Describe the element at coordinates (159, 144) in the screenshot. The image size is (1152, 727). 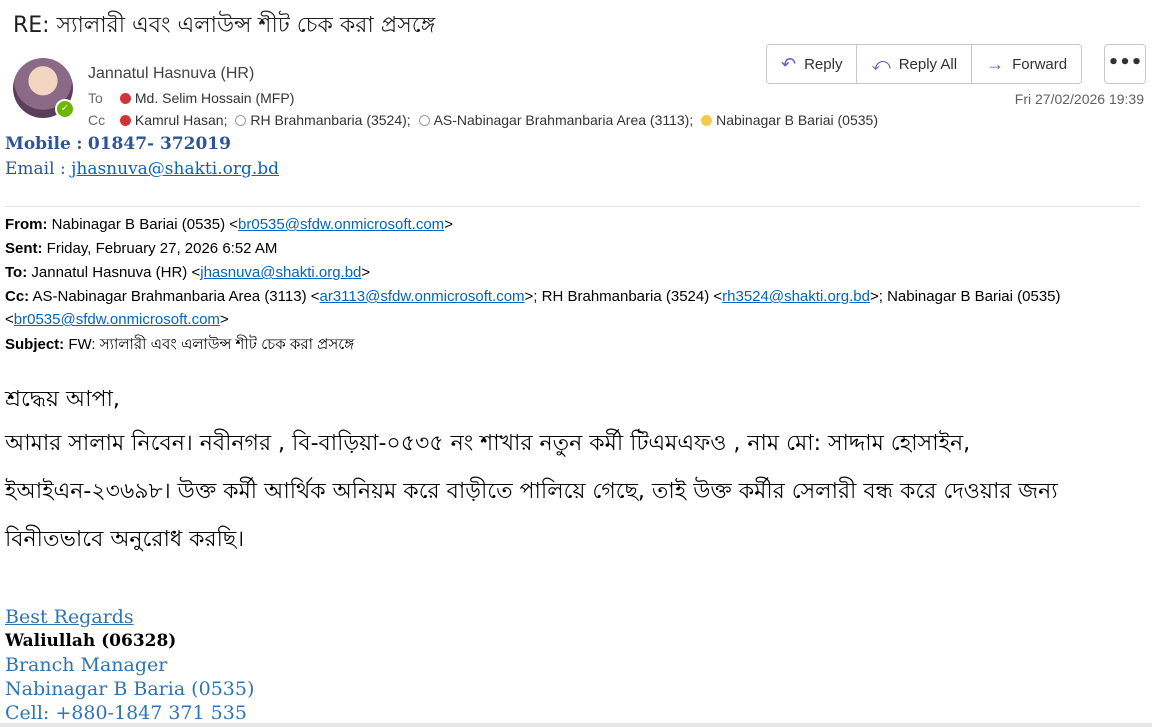
I see `mobile-number: 01847- 372019` at that location.